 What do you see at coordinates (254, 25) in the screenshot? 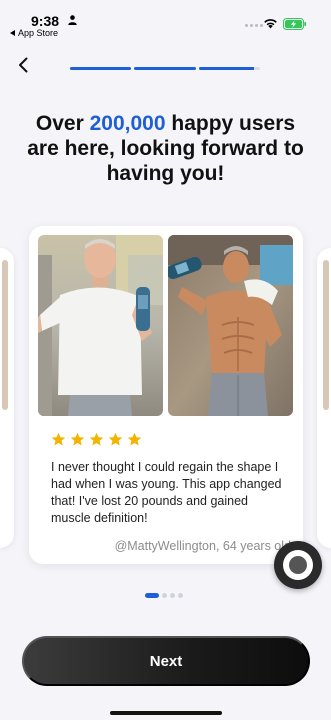
I see `signal-dots-icon` at bounding box center [254, 25].